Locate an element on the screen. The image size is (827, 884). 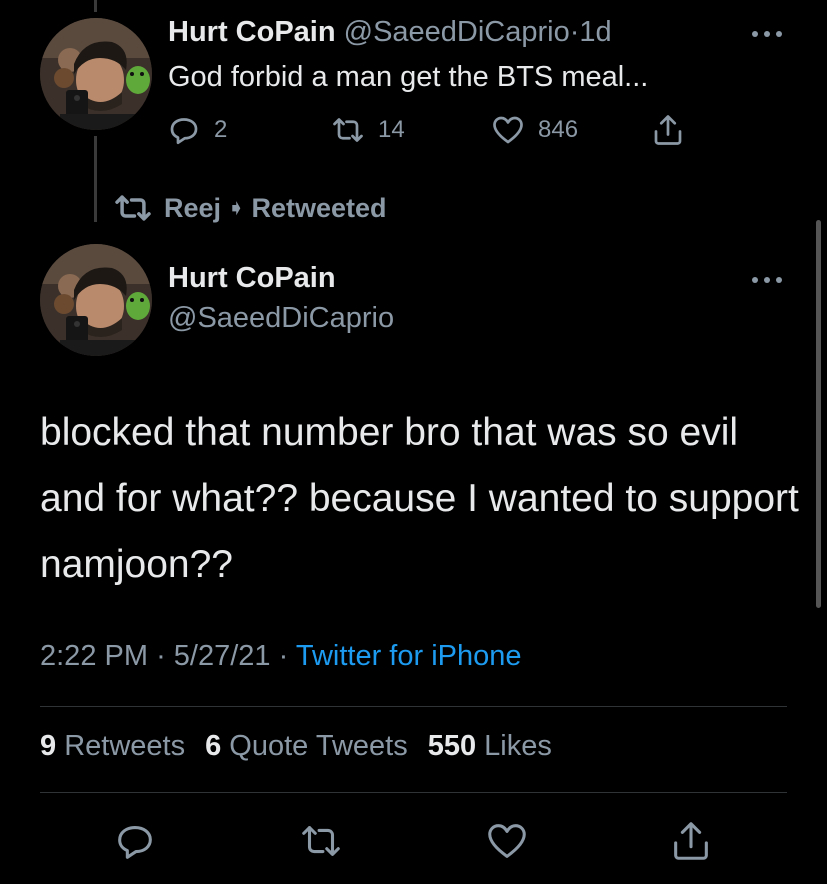
chevron-right-icon: ➧ is located at coordinates (236, 207).